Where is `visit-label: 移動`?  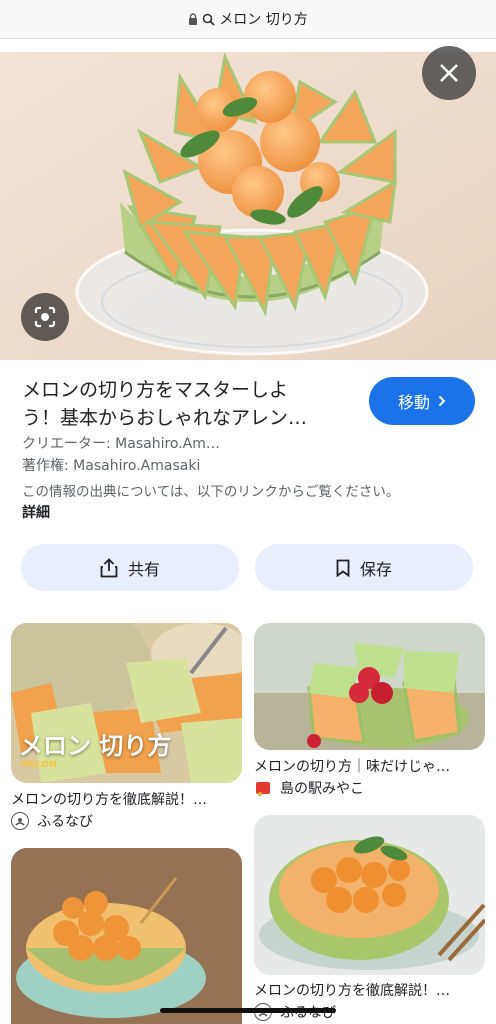
visit-label: 移動 is located at coordinates (413, 402).